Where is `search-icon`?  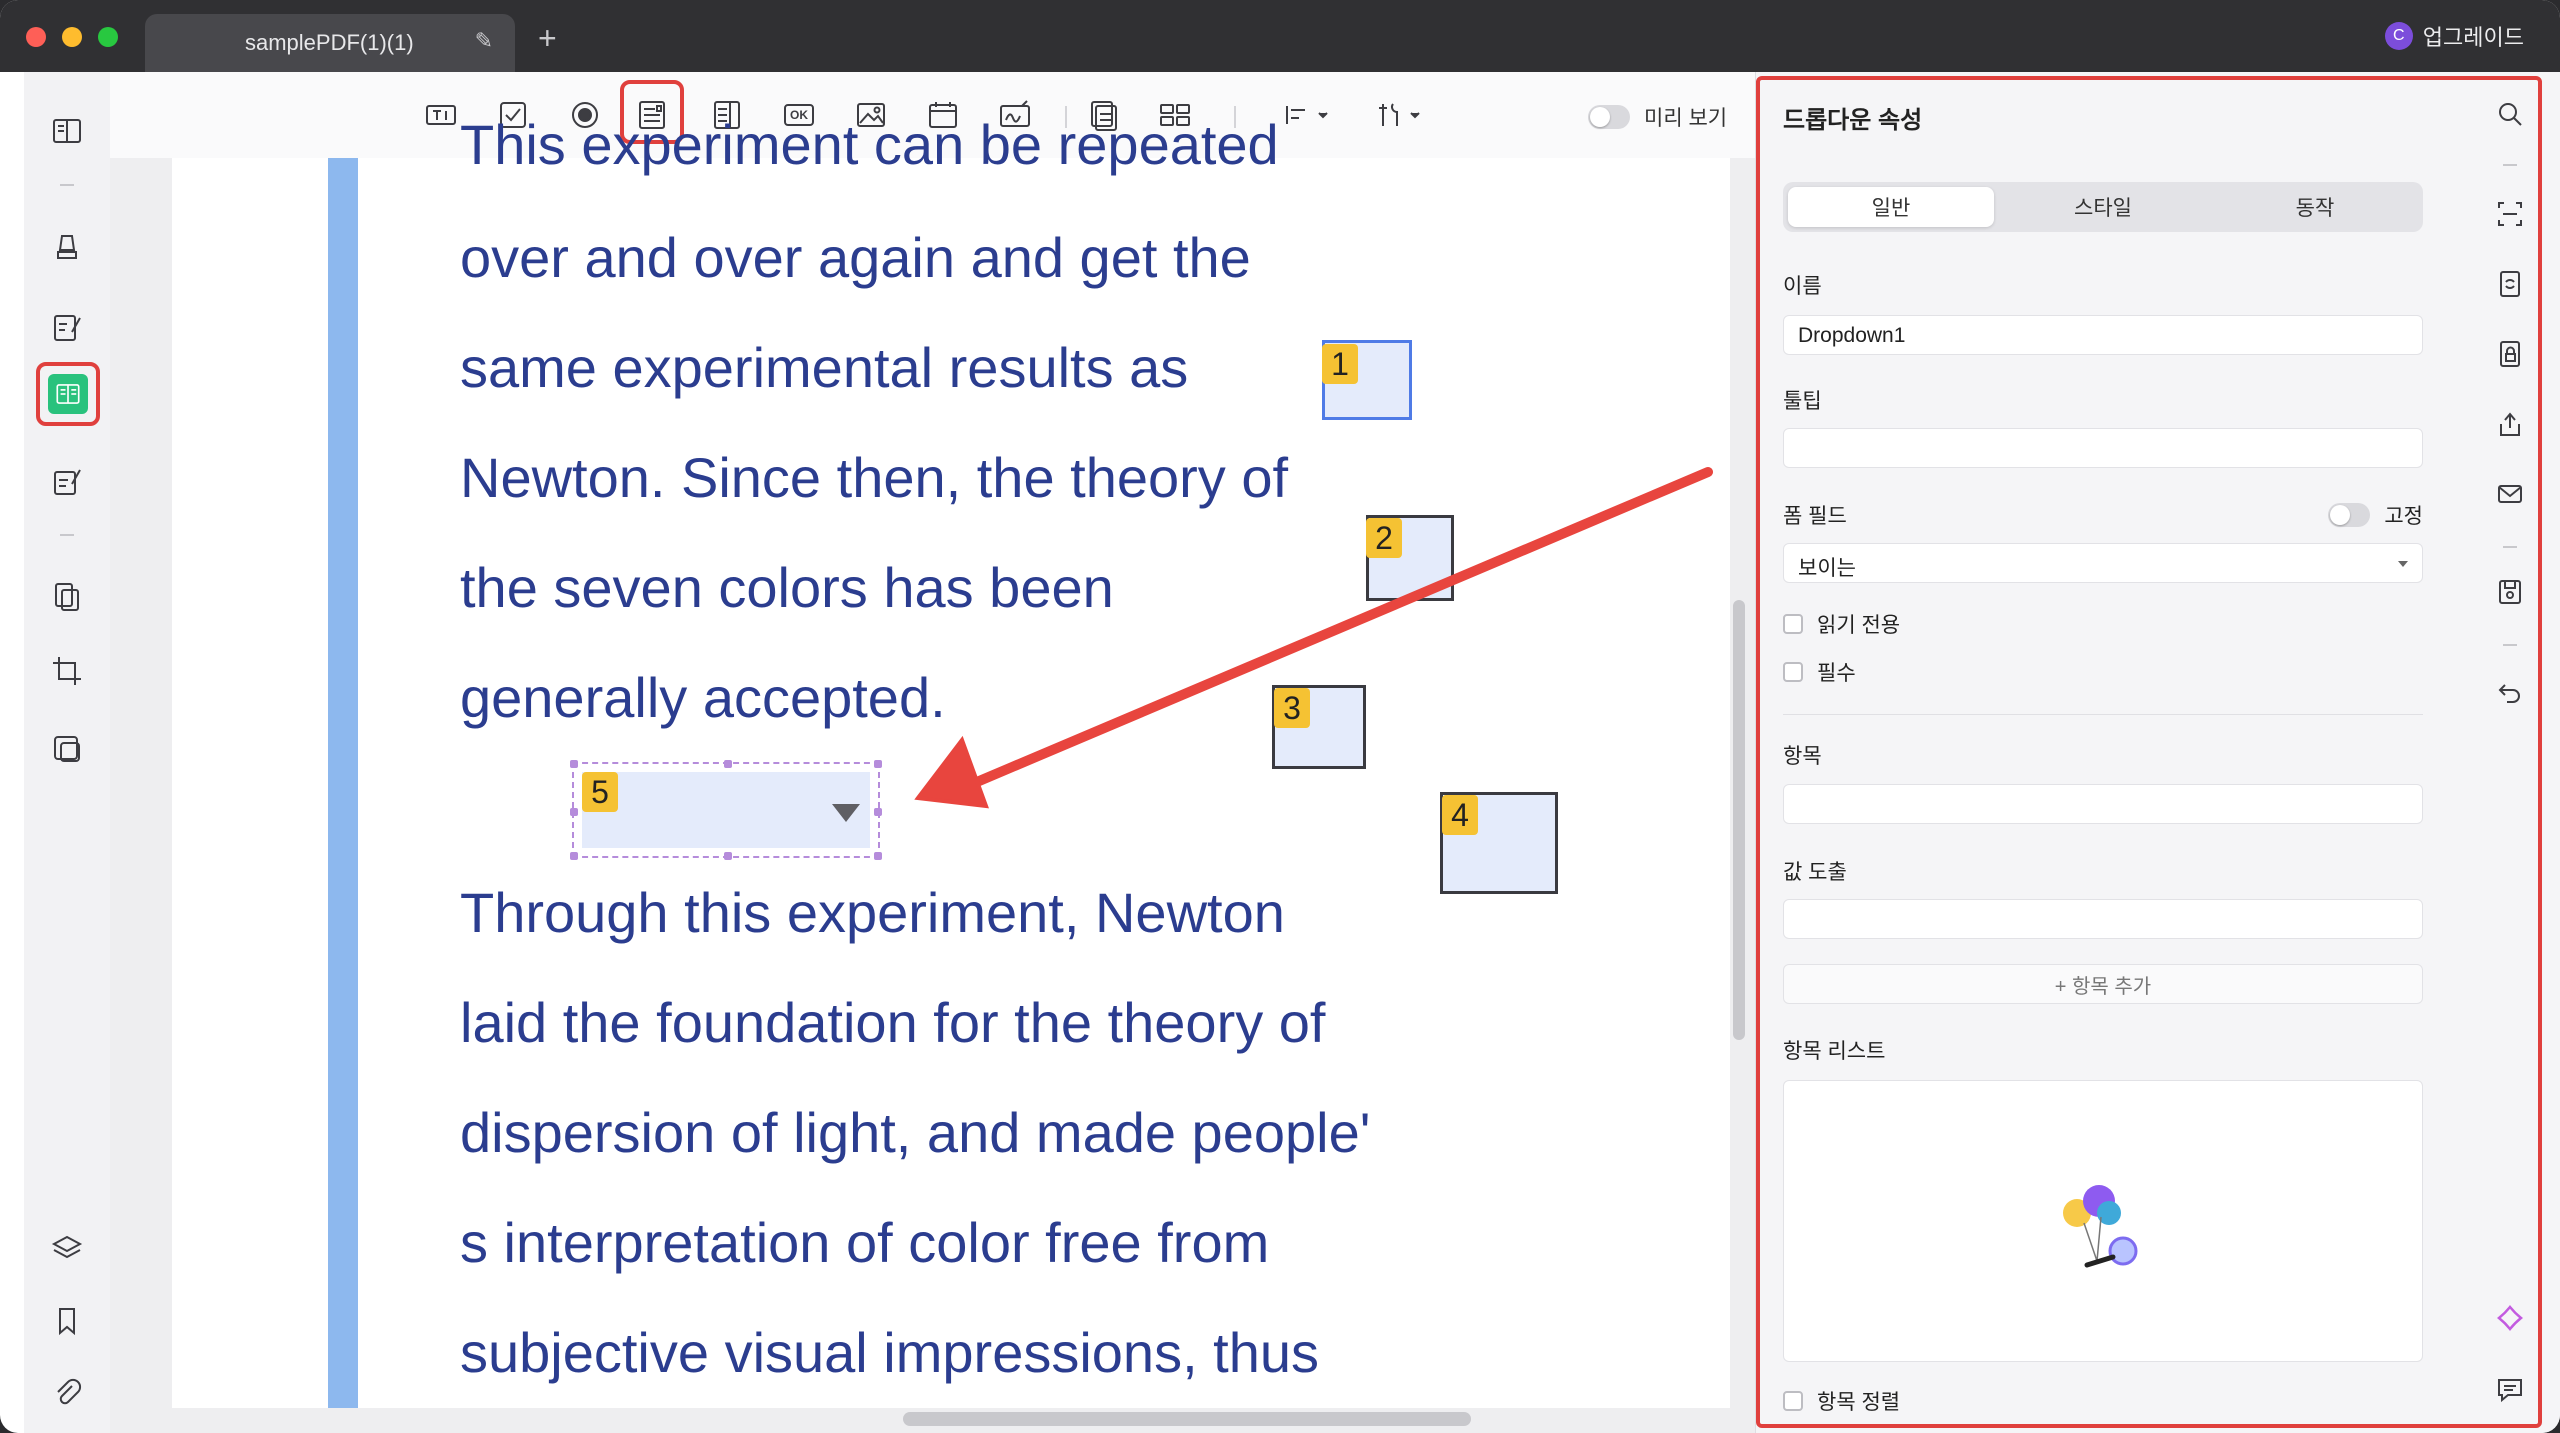 search-icon is located at coordinates (2510, 114).